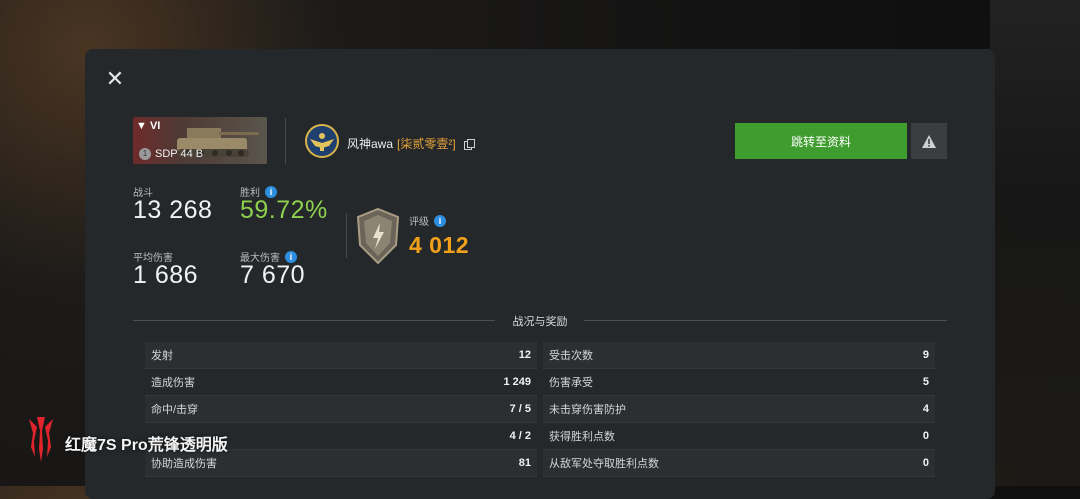  Describe the element at coordinates (419, 222) in the screenshot. I see `rating-label-text: 评级` at that location.